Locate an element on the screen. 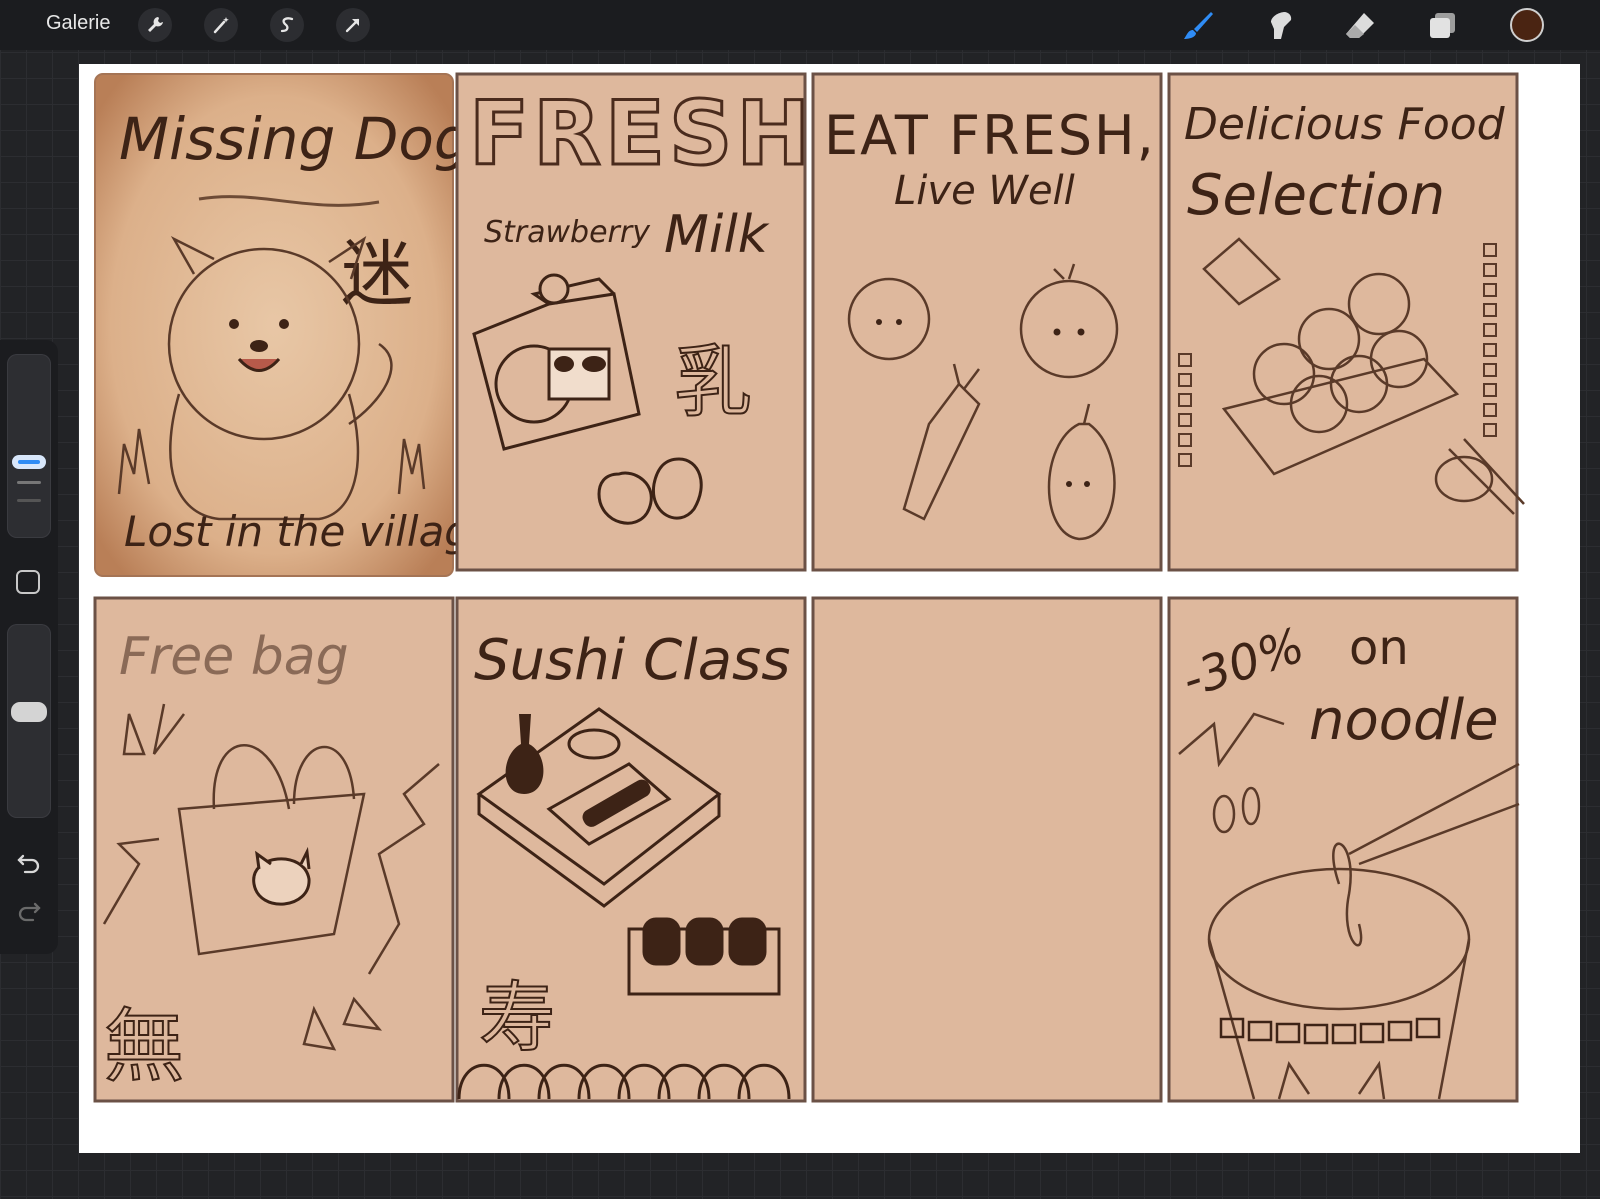 The image size is (1600, 1199). panel-title-line1: Delicious Food is located at coordinates (1345, 124).